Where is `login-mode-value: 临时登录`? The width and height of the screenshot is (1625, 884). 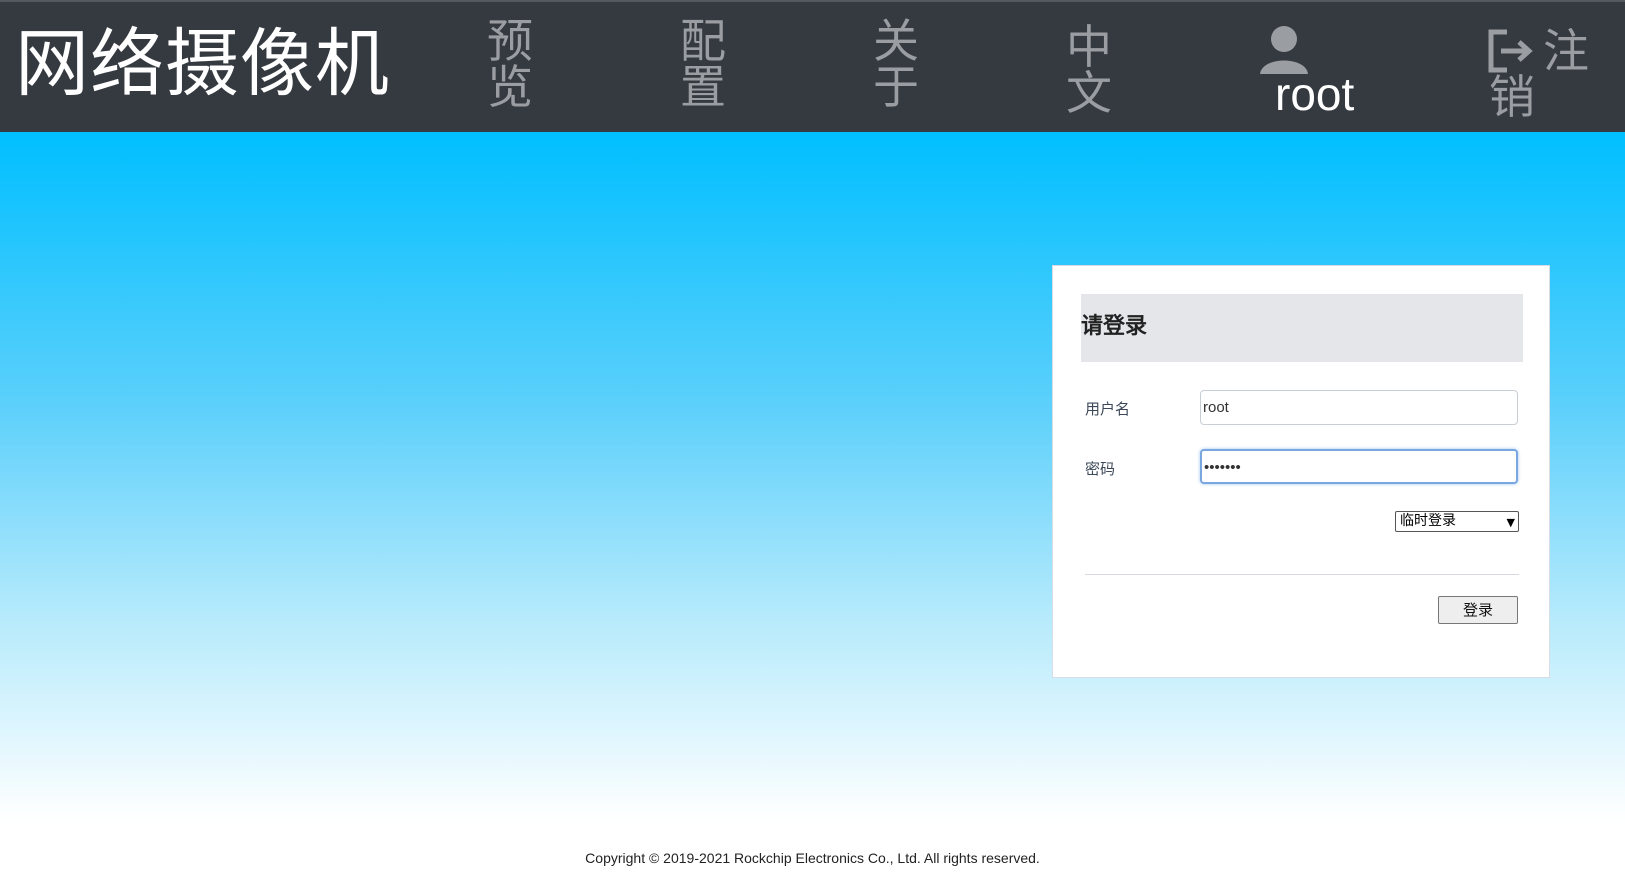 login-mode-value: 临时登录 is located at coordinates (1428, 521).